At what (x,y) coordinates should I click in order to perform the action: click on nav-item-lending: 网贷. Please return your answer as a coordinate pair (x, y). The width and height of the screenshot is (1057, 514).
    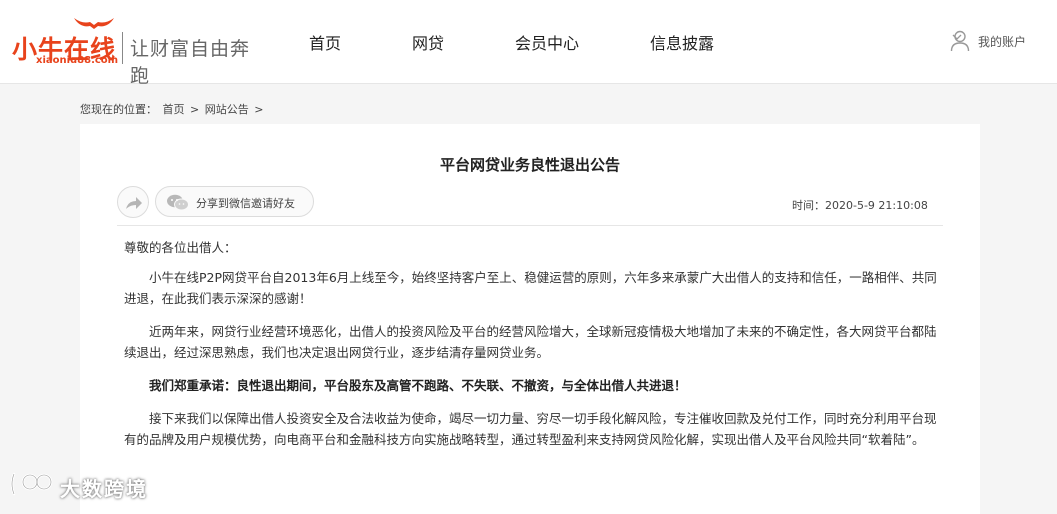
    Looking at the image, I should click on (428, 42).